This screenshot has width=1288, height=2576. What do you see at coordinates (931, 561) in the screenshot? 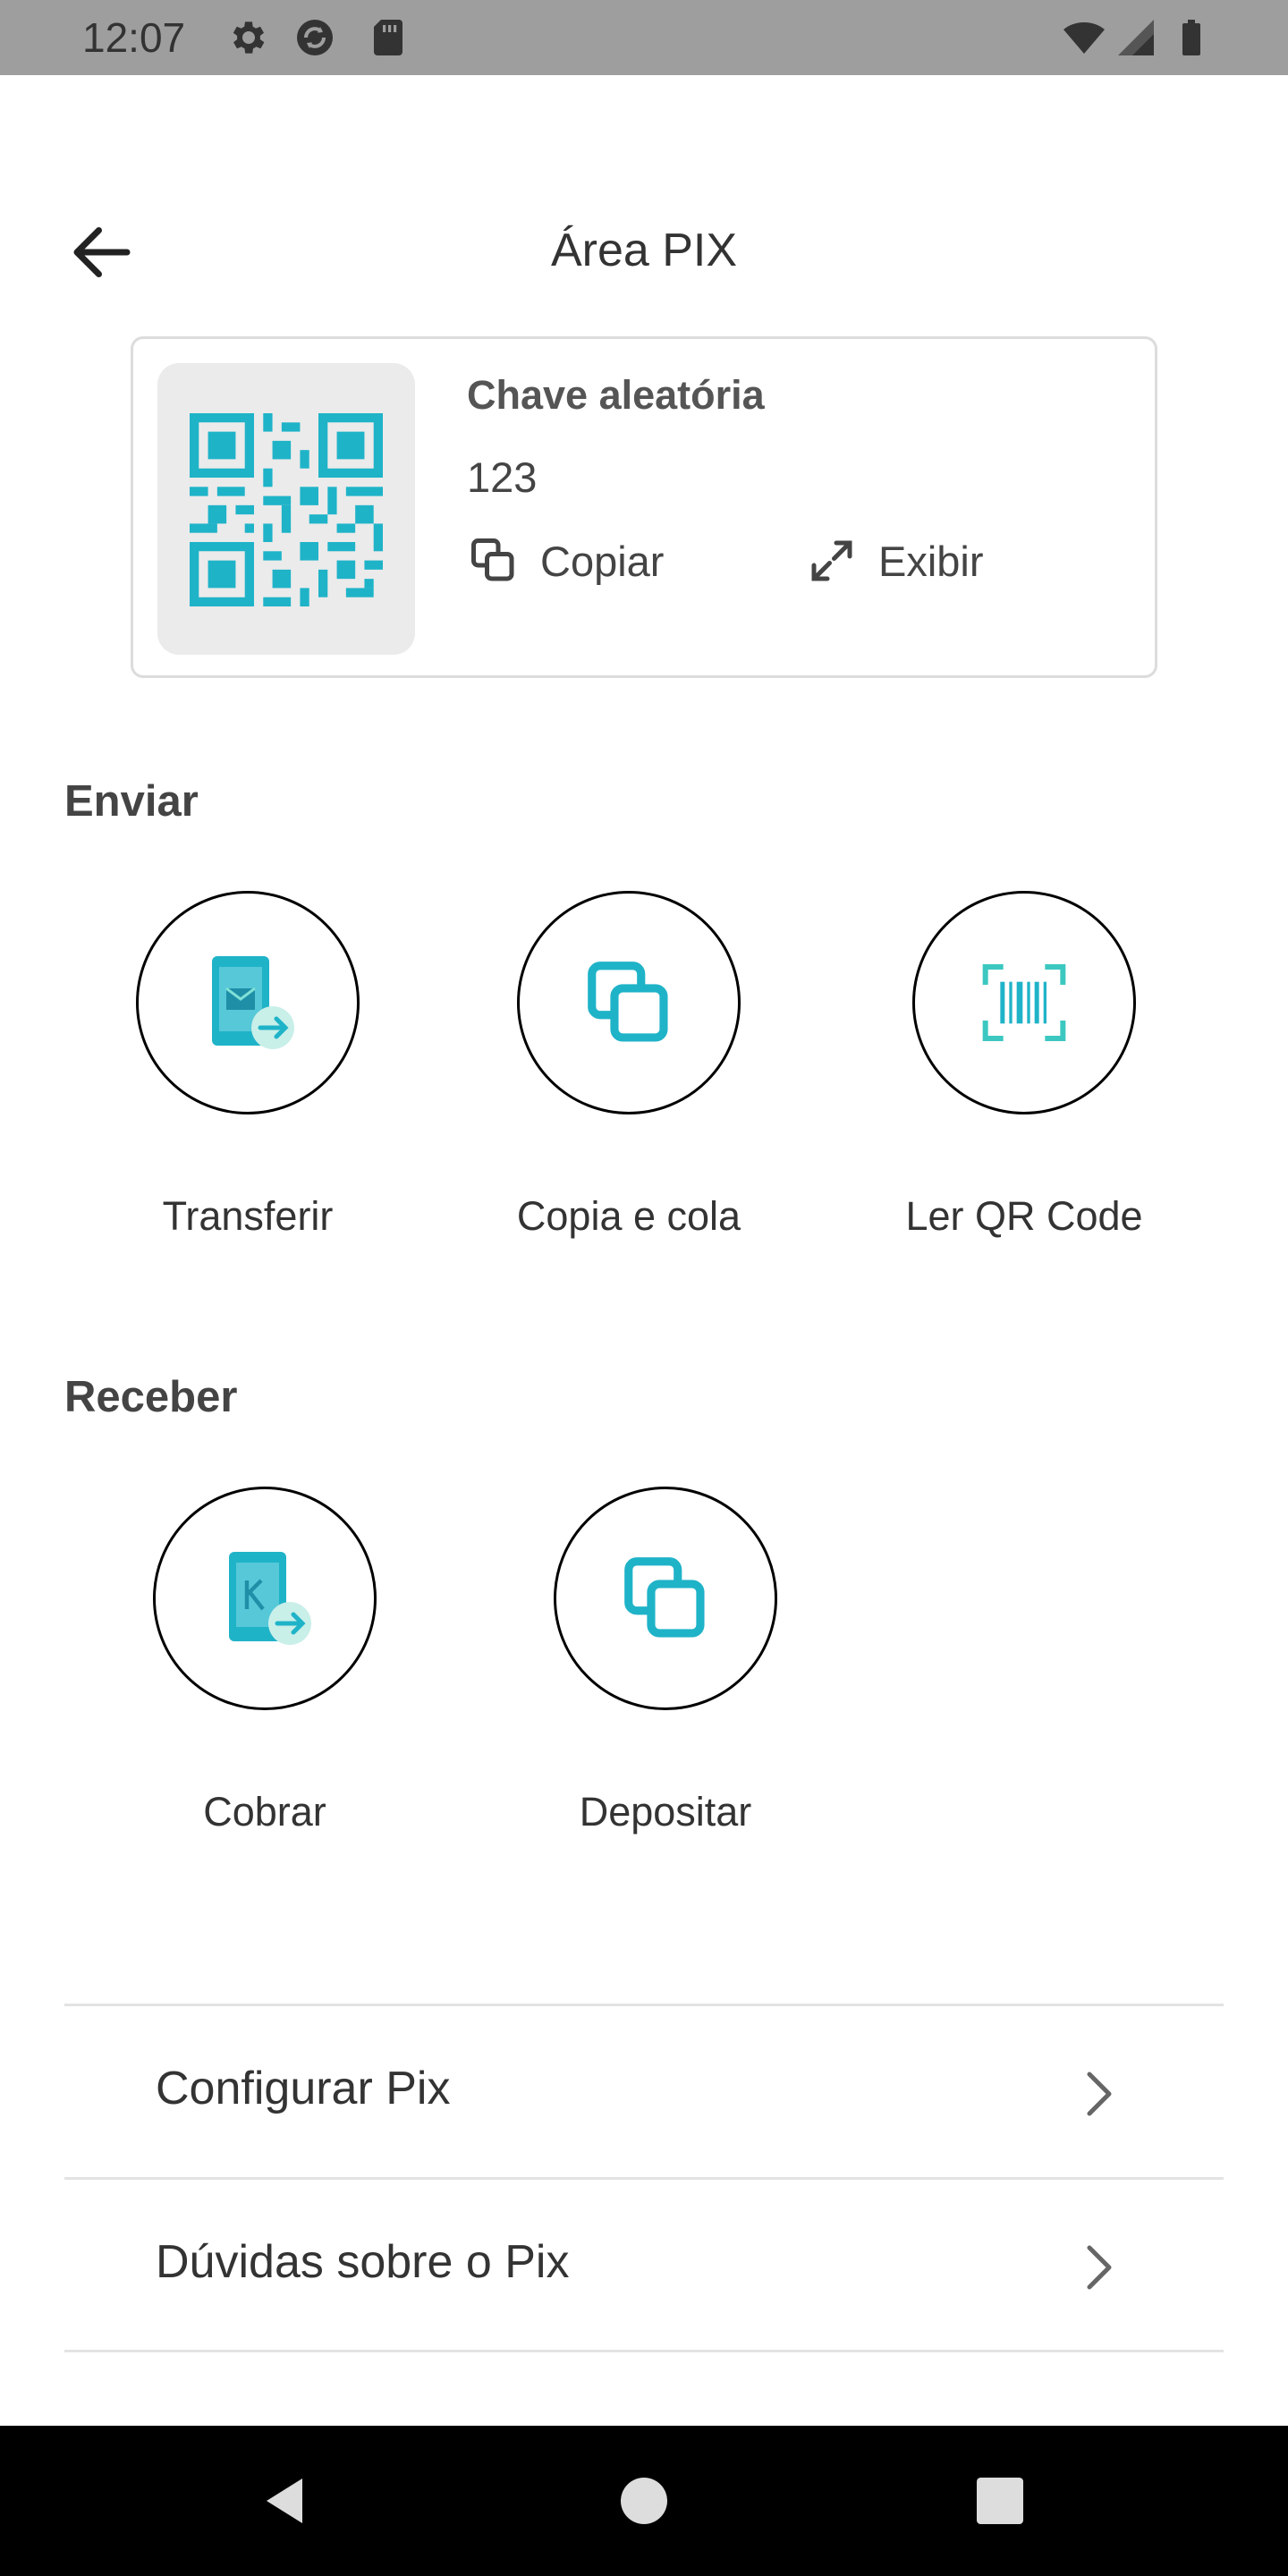
I see `show-key-label: Exibir` at bounding box center [931, 561].